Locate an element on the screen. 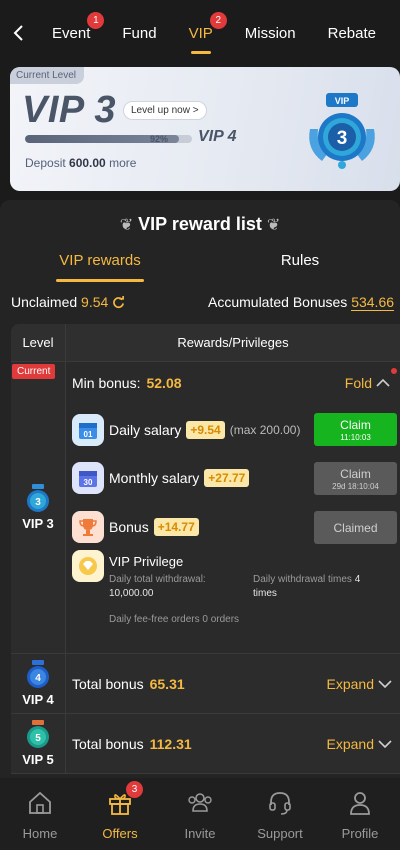  monthly-salary-label: Monthly salary is located at coordinates (154, 478).